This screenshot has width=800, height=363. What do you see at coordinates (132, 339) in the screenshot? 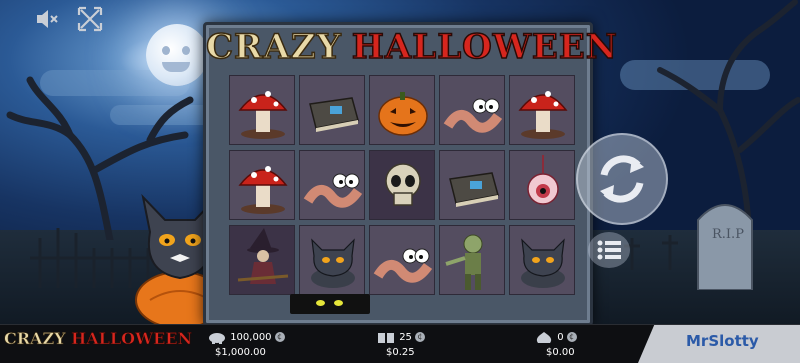
I see `footer-logo-halloween: HALLOWEEN` at bounding box center [132, 339].